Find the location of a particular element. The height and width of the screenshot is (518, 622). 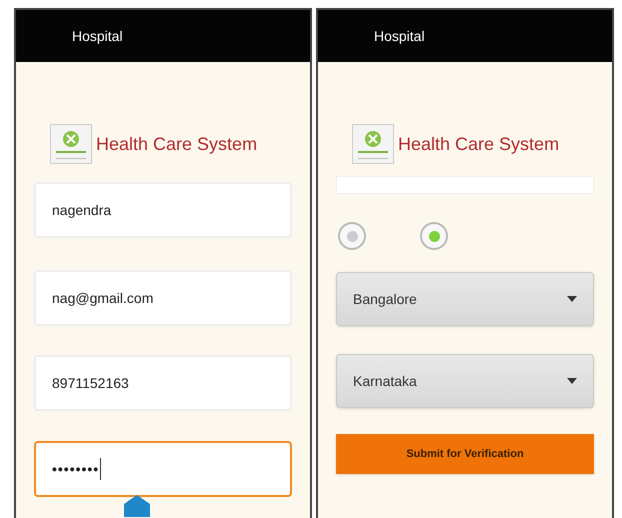

field-value: 8971152163 is located at coordinates (90, 383).